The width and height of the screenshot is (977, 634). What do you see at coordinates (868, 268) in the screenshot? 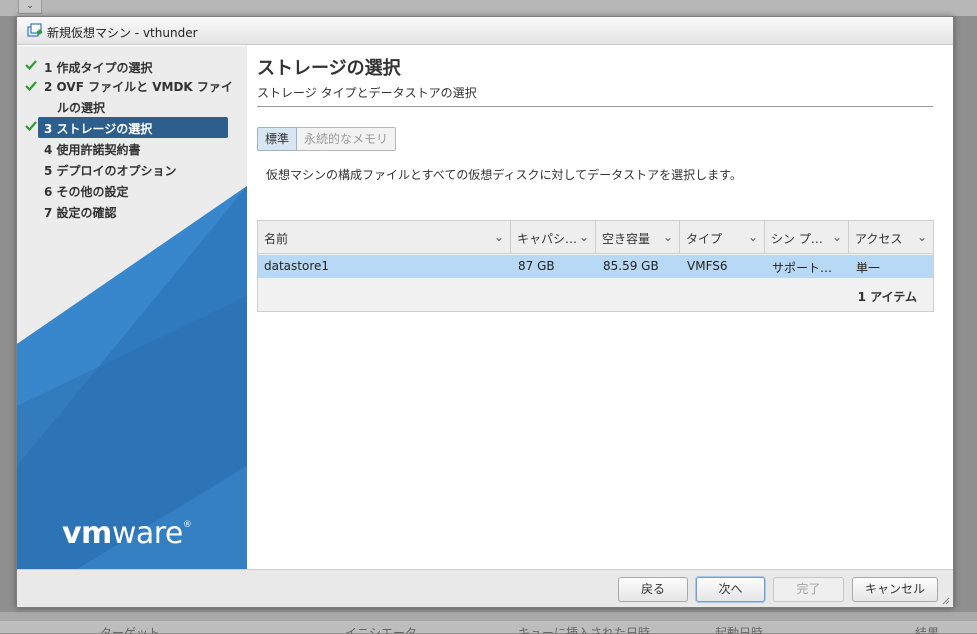
I see `cell-access: 単一` at bounding box center [868, 268].